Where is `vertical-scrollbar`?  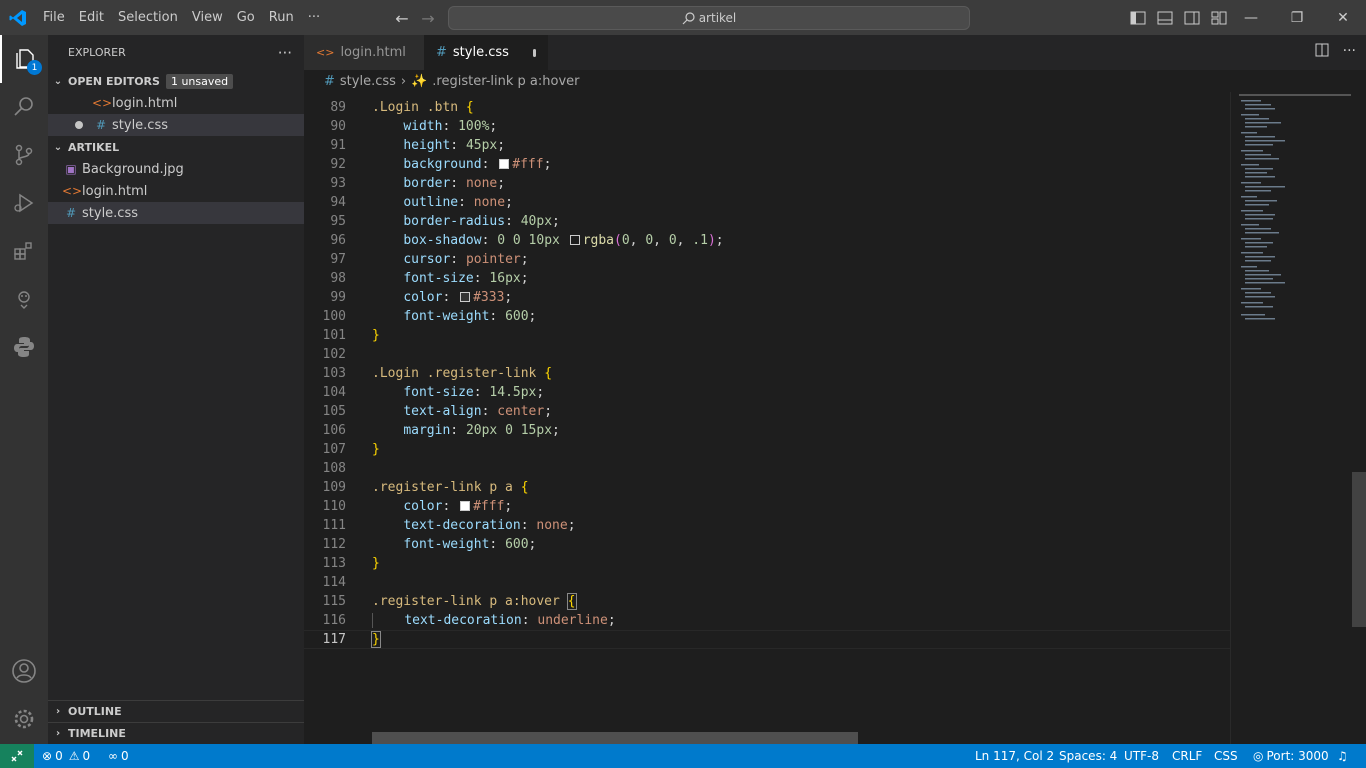 vertical-scrollbar is located at coordinates (1359, 418).